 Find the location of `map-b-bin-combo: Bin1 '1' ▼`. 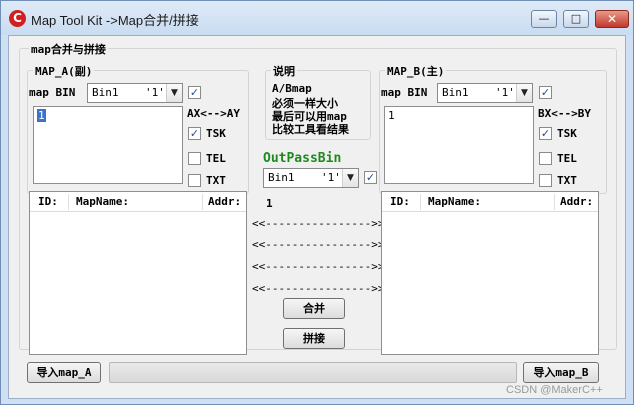

map-b-bin-combo: Bin1 '1' ▼ is located at coordinates (485, 93).